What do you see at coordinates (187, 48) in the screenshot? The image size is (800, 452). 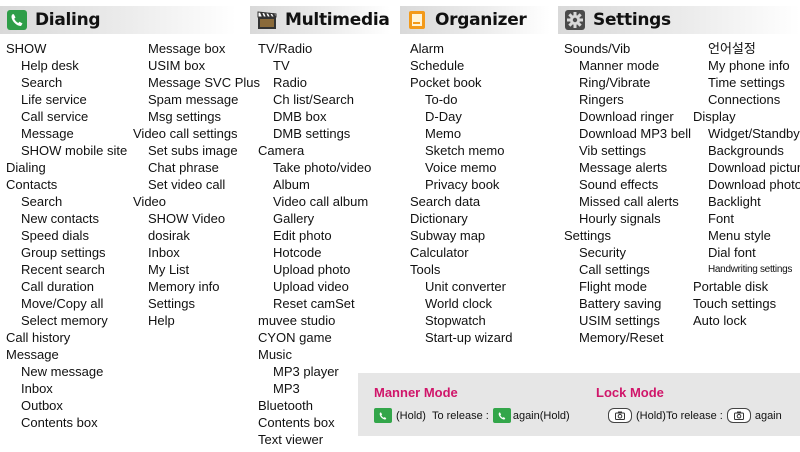 I see `submenu-item: Message box` at bounding box center [187, 48].